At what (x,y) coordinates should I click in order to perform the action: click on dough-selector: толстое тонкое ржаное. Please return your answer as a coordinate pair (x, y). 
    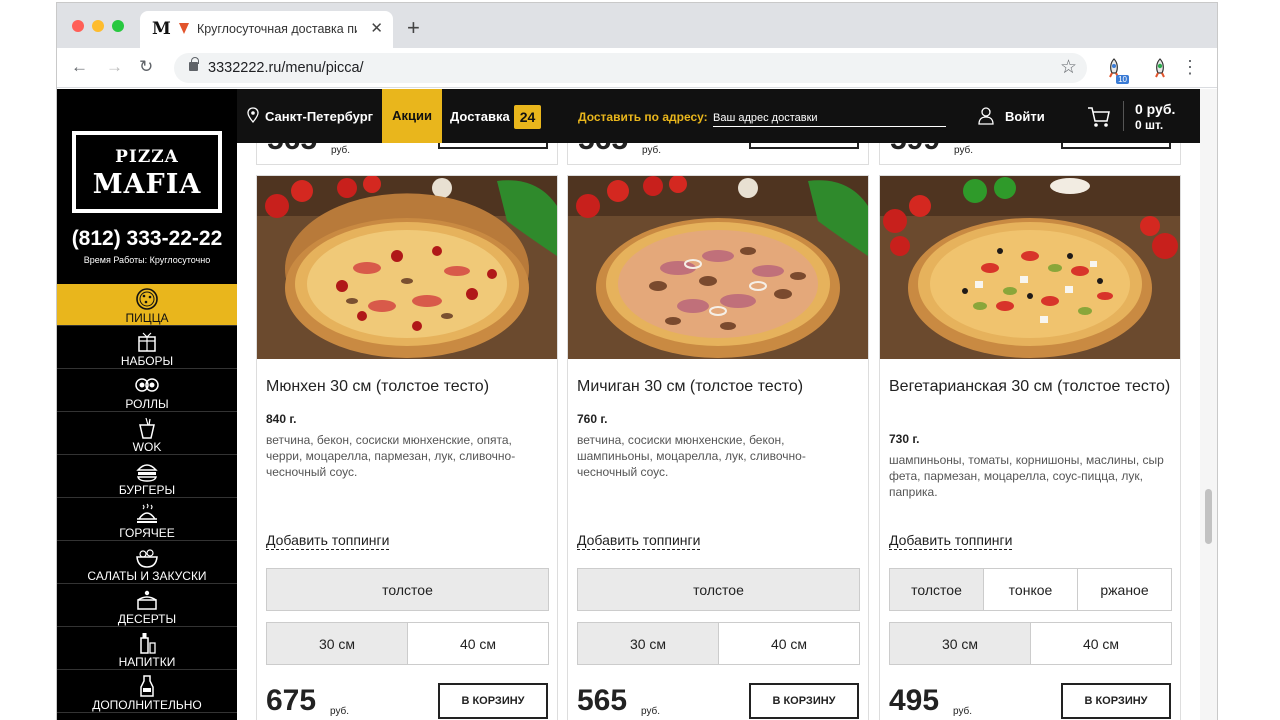
    Looking at the image, I should click on (1030, 589).